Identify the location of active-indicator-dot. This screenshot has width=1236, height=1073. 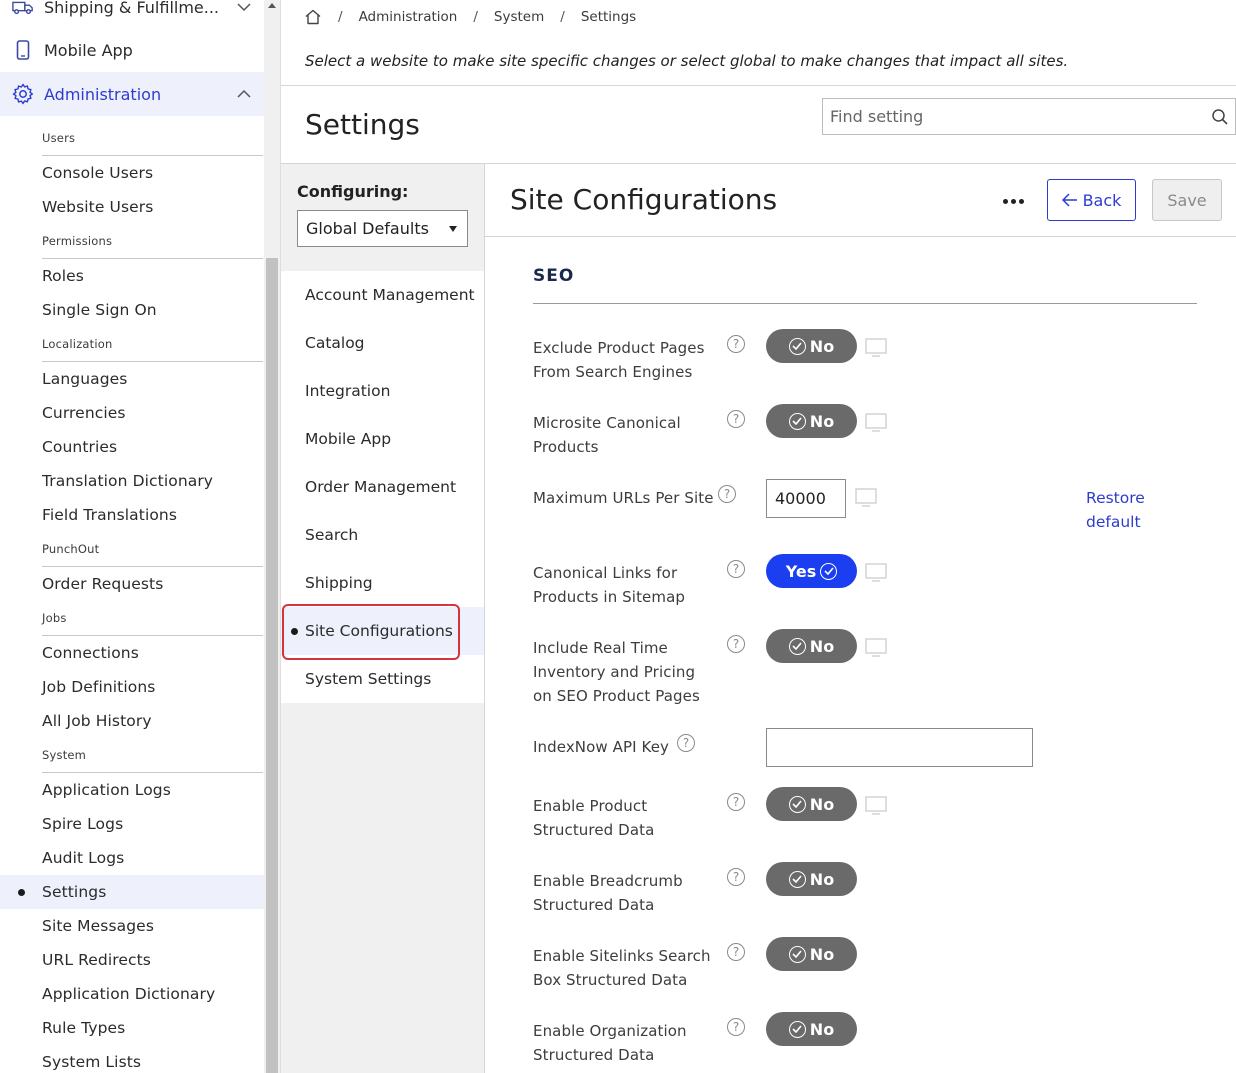
(21, 892).